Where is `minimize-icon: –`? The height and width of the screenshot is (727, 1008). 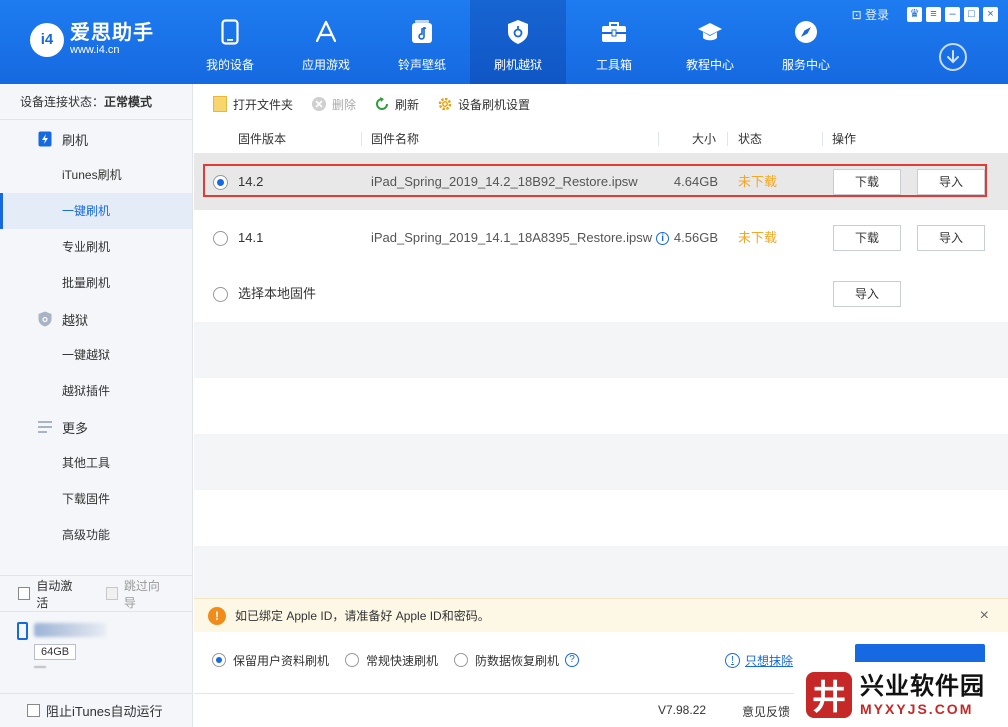 minimize-icon: – is located at coordinates (952, 14).